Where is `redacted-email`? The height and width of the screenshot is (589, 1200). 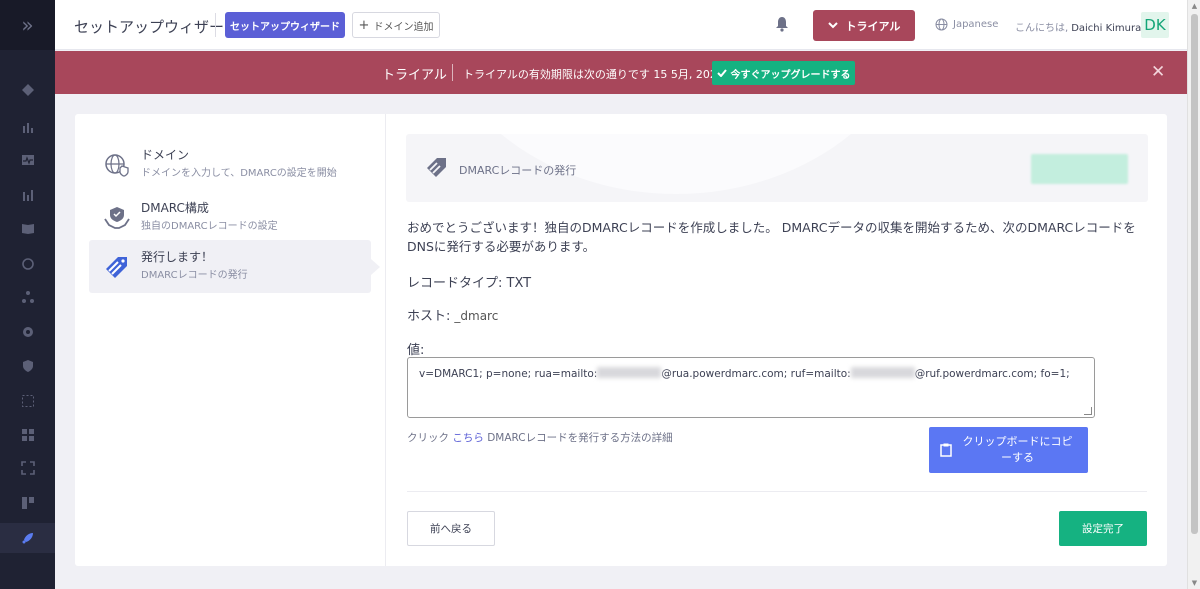
redacted-email is located at coordinates (629, 372).